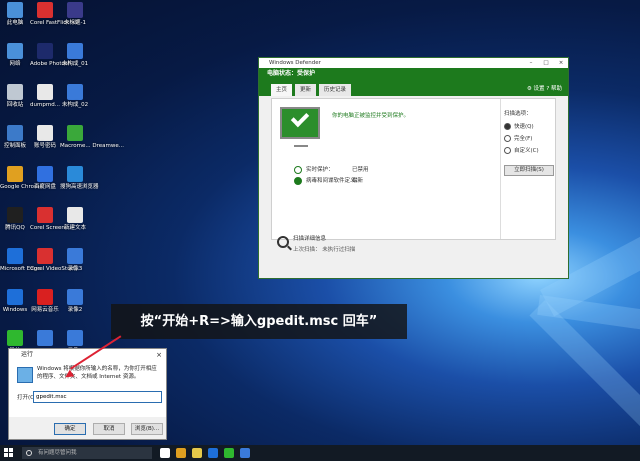 This screenshot has height=461, width=640. What do you see at coordinates (44, 146) in the screenshot?
I see `desktop-icon-label: 账号密码` at bounding box center [44, 146].